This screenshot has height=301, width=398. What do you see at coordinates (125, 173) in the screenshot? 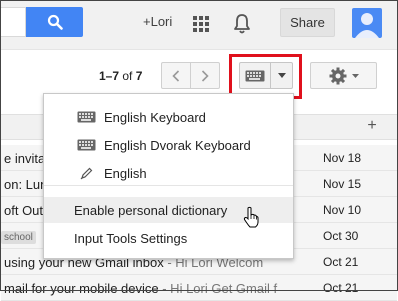
I see `menu-item-label: English` at bounding box center [125, 173].